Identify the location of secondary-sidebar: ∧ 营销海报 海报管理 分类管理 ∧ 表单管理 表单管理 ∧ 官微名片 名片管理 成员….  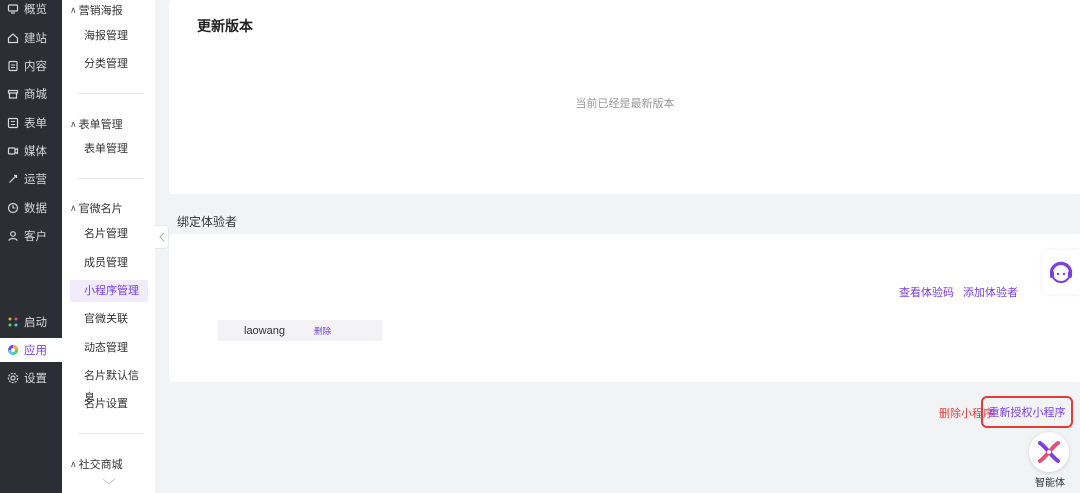
(108, 246).